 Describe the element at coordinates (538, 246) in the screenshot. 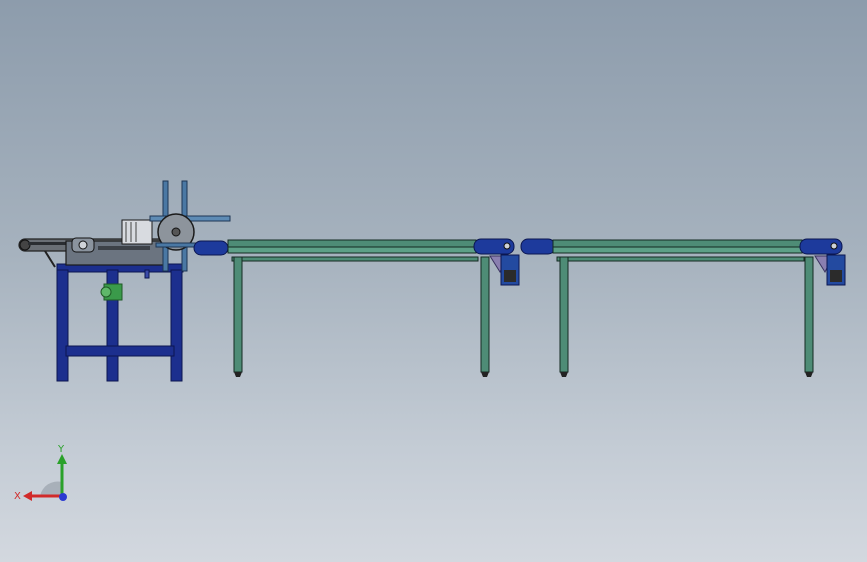

I see `conveyor-2-tail-end` at that location.